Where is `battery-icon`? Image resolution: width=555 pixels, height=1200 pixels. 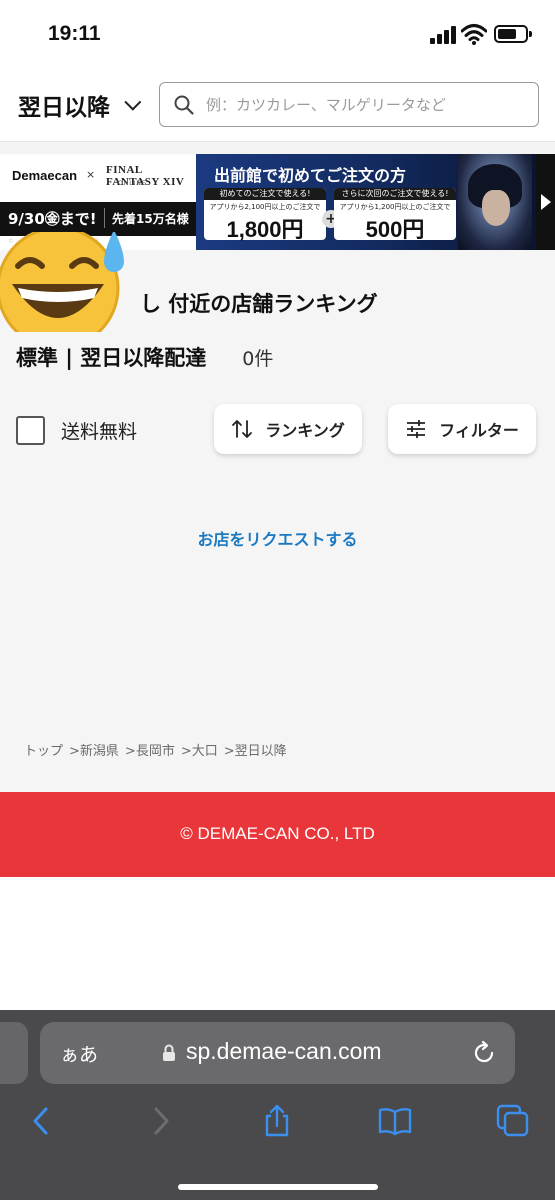
battery-icon is located at coordinates (513, 34).